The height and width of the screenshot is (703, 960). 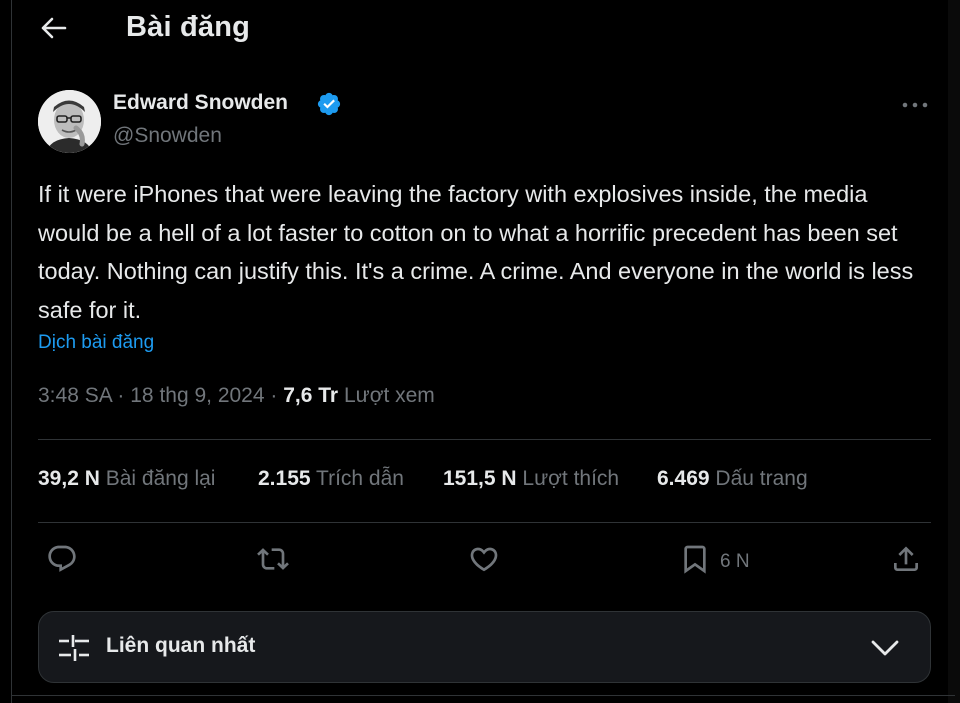 What do you see at coordinates (160, 478) in the screenshot?
I see `stat-label: Bài đăng lại` at bounding box center [160, 478].